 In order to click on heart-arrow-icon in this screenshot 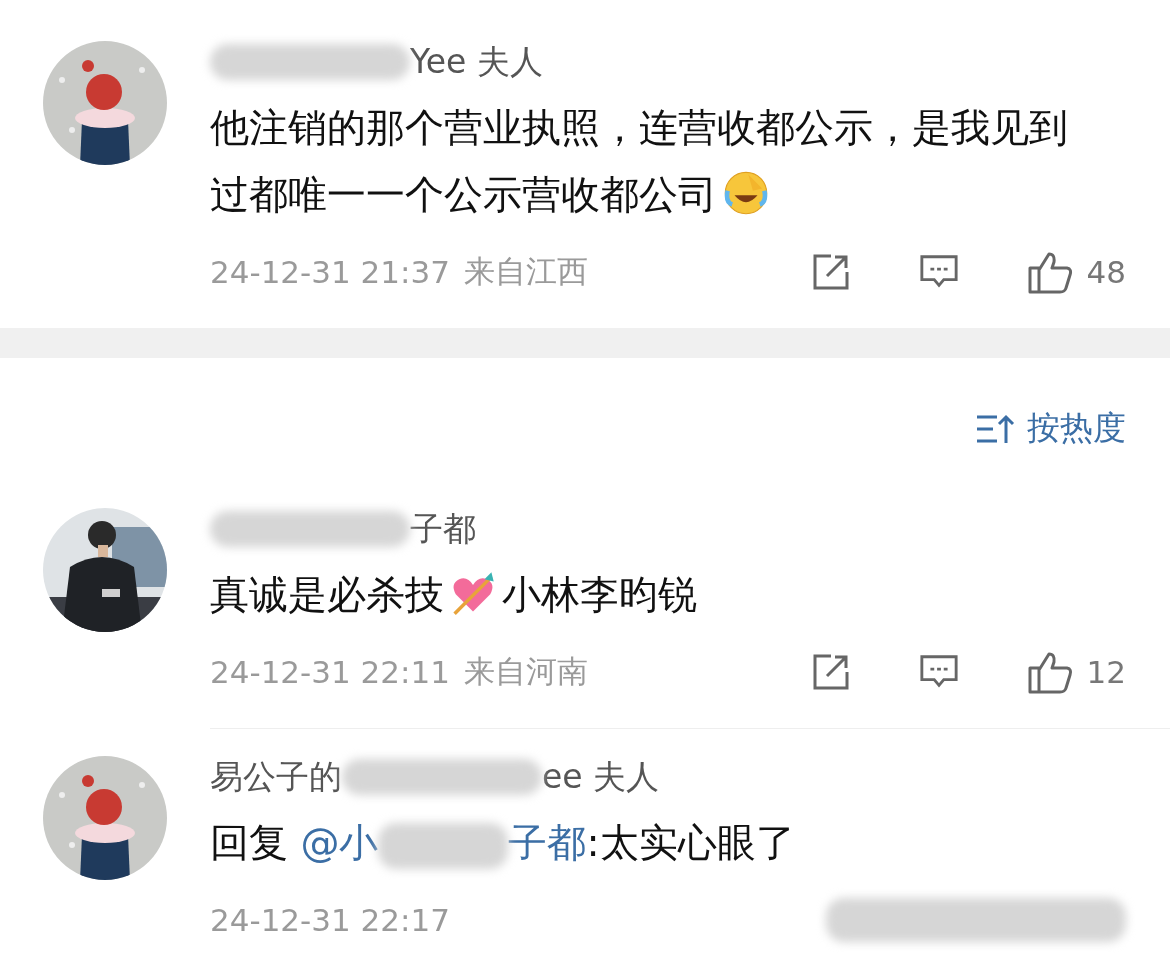, I will do `click(473, 593)`.